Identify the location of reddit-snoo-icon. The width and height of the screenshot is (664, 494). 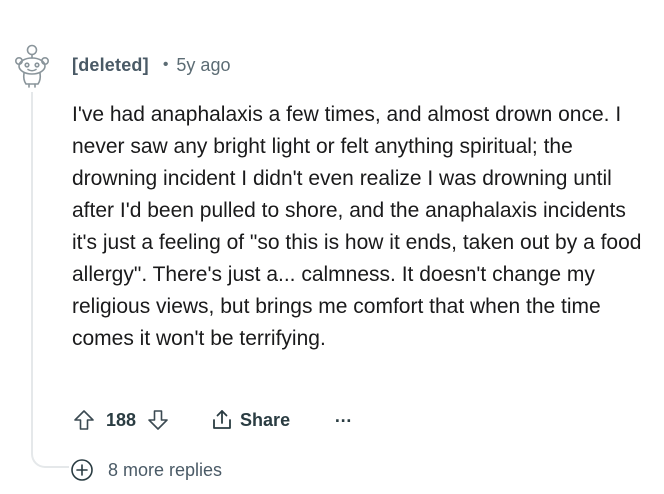
(32, 66).